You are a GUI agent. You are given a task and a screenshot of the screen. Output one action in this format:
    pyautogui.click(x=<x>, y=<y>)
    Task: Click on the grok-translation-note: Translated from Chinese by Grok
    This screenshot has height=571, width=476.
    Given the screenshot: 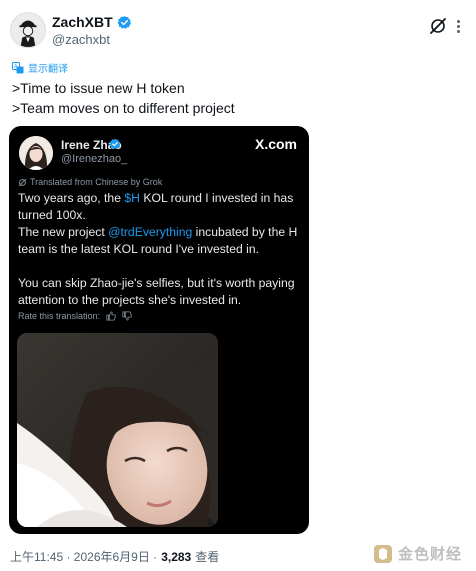 What is the action you would take?
    pyautogui.click(x=90, y=182)
    